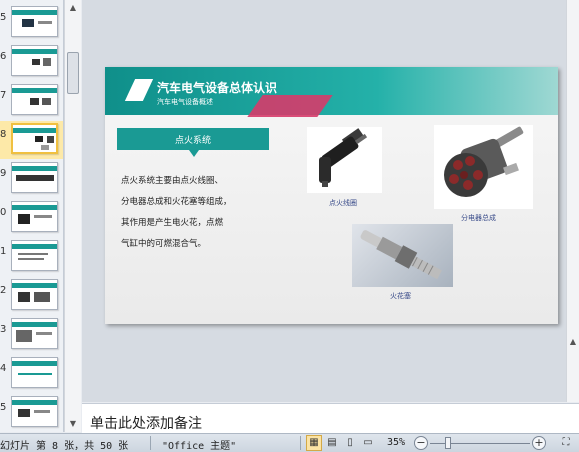 The image size is (579, 452). Describe the element at coordinates (3, 251) in the screenshot. I see `thumbnail-number: 1` at that location.